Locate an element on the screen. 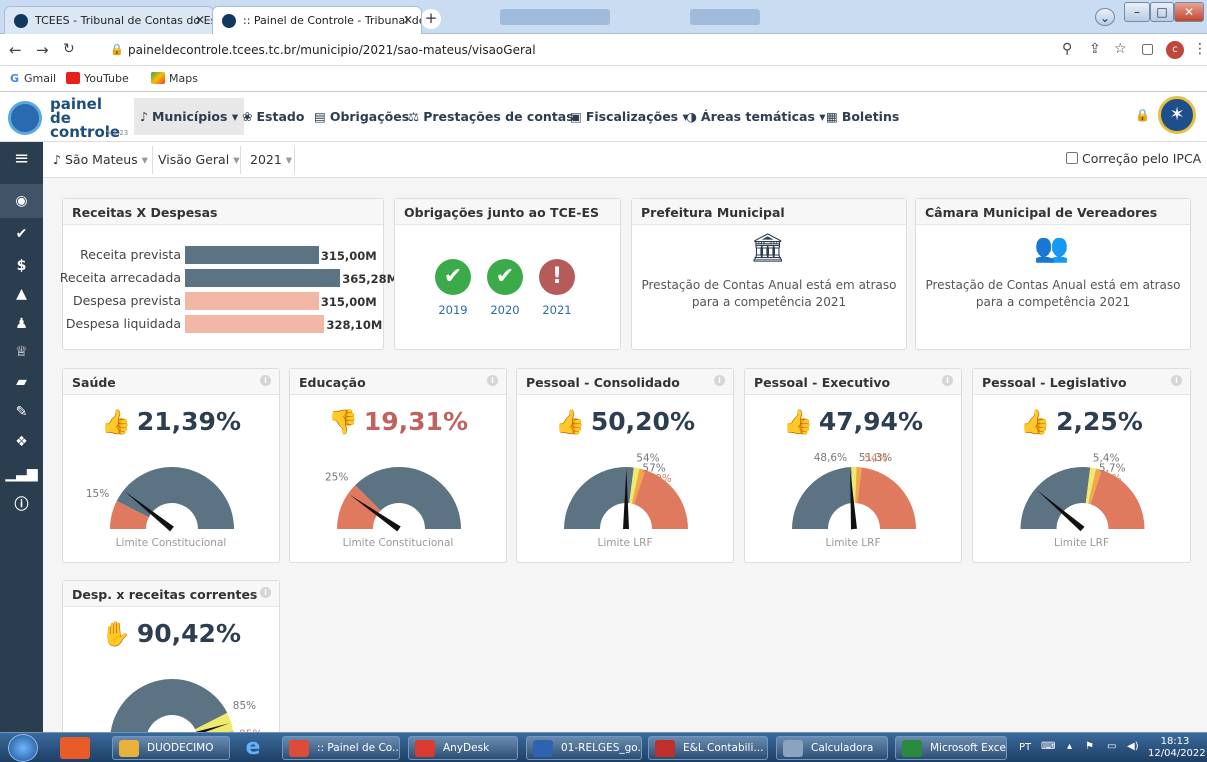 This screenshot has width=1207, height=762. forward-arrow-icon: → is located at coordinates (42, 50).